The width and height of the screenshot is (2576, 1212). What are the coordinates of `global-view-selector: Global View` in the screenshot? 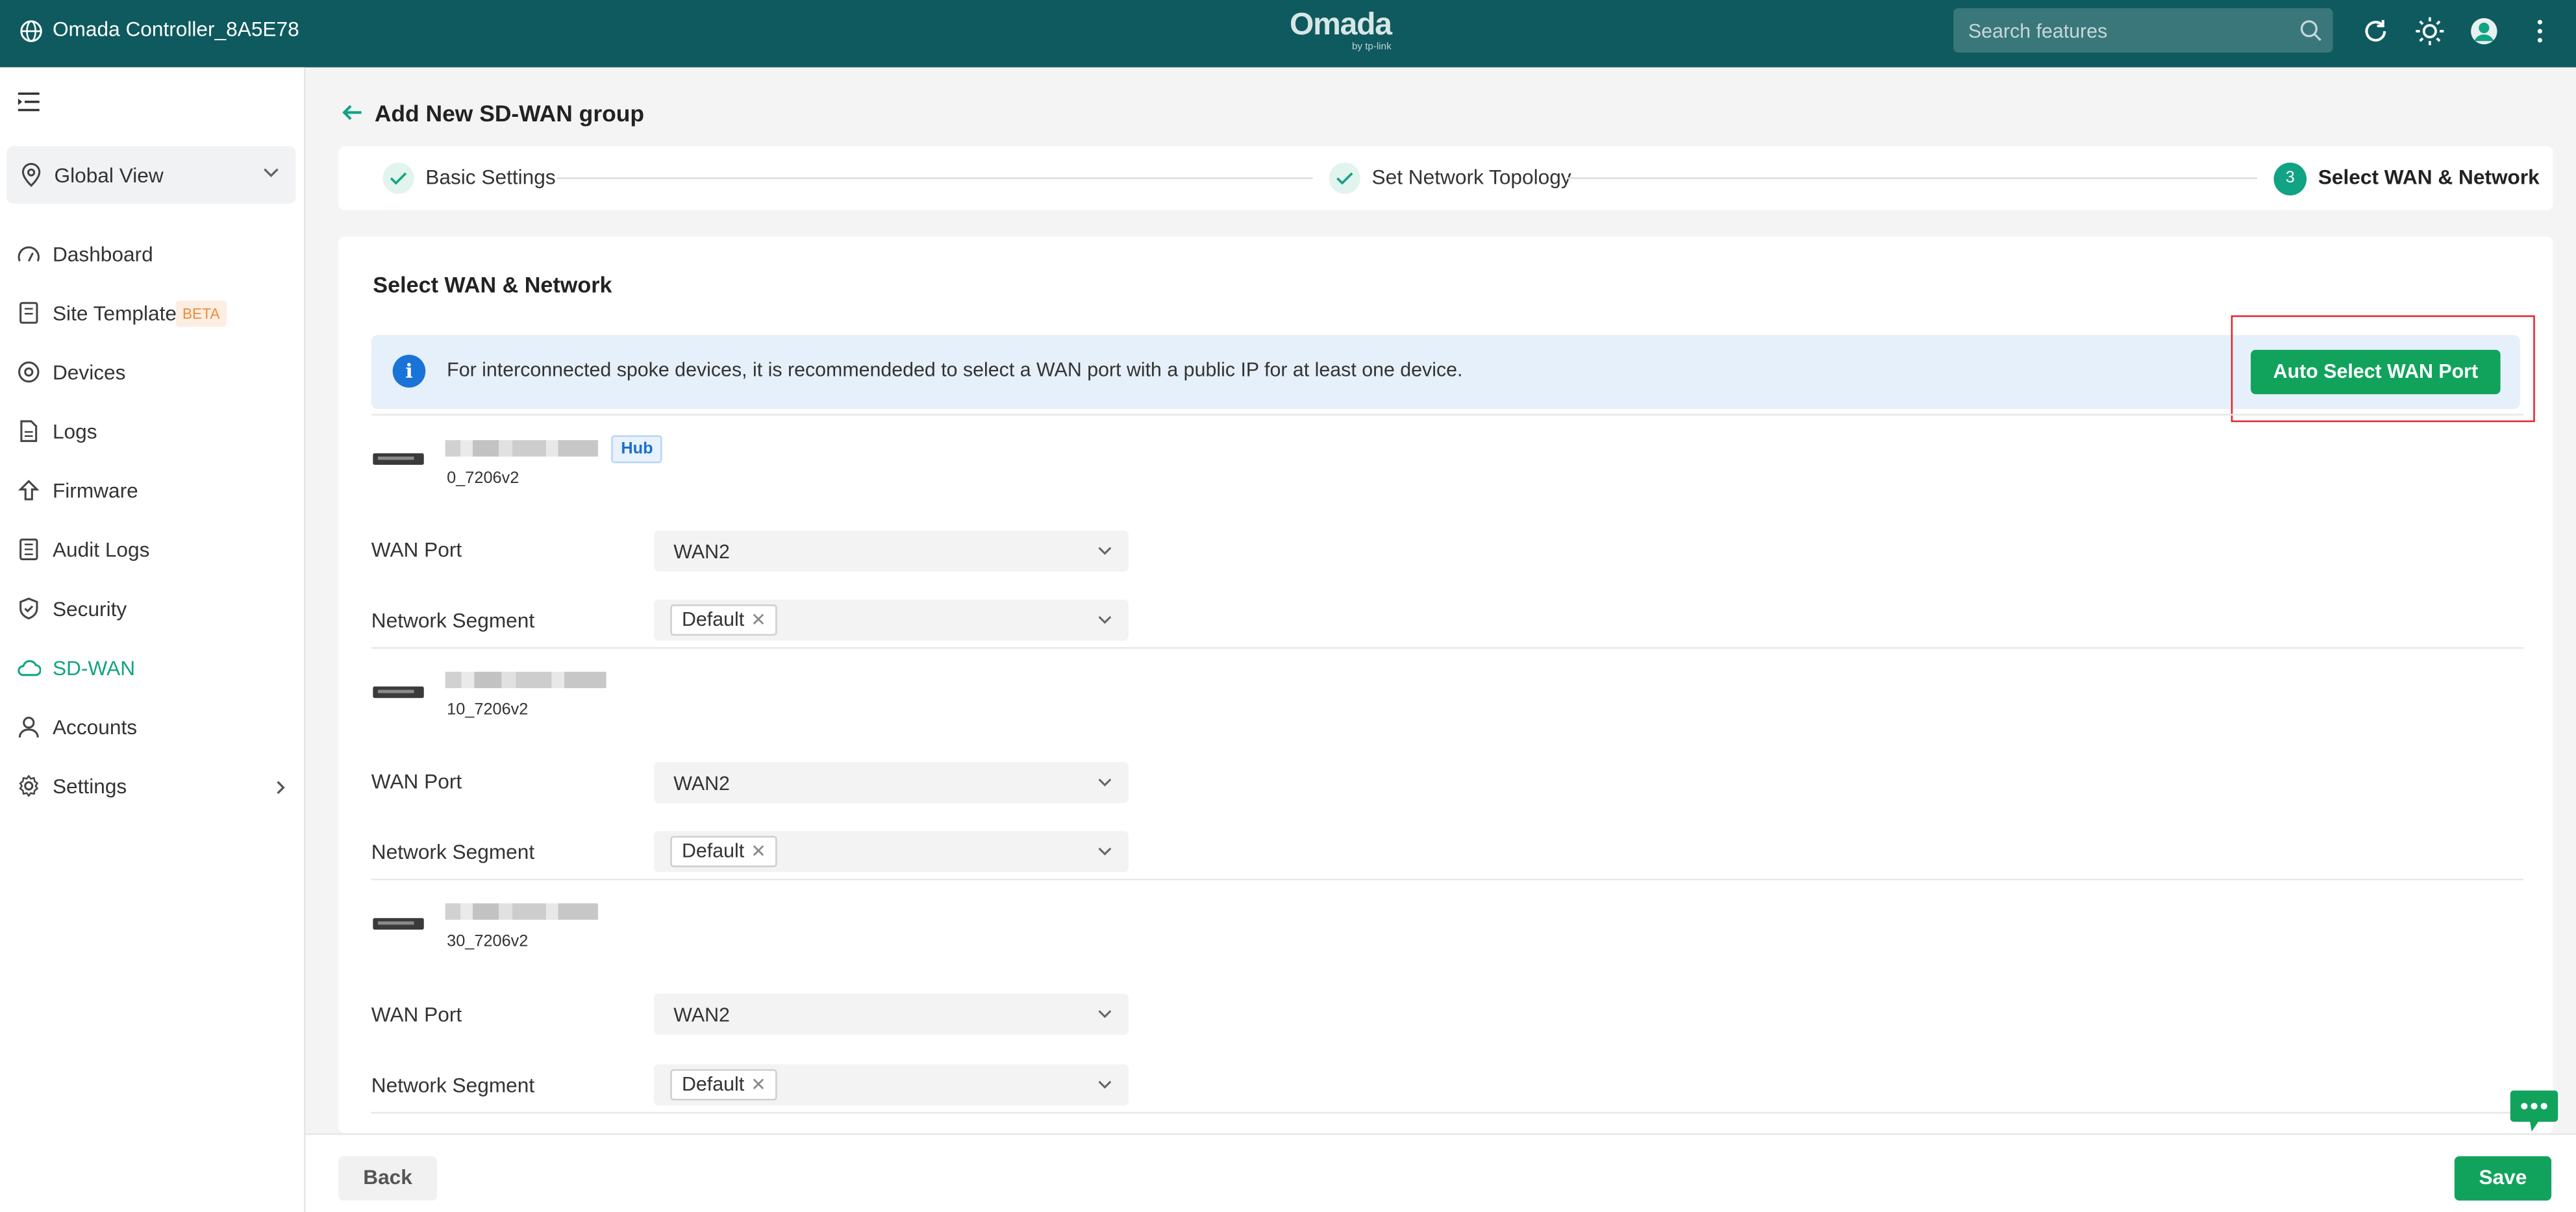 It's located at (151, 175).